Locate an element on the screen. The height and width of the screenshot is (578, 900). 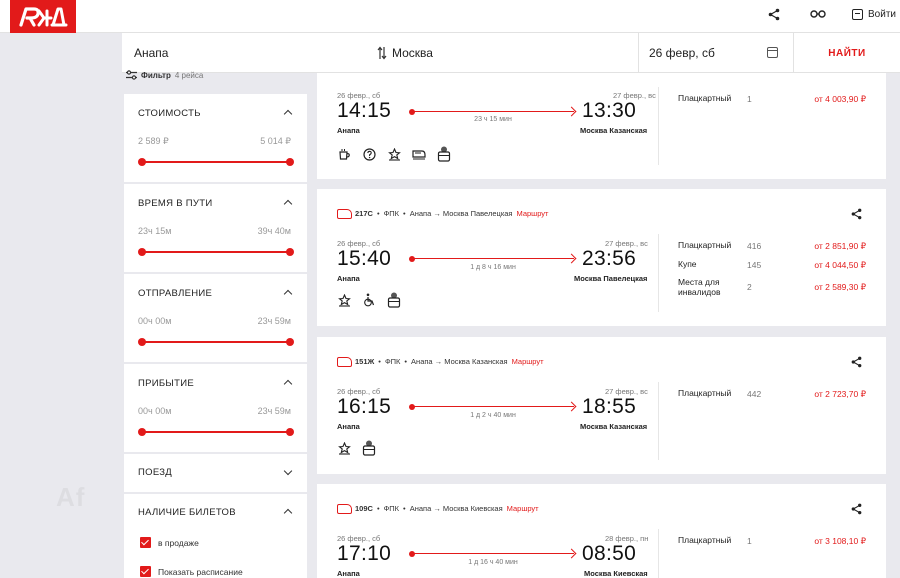
login-button: Войти is located at coordinates (874, 14).